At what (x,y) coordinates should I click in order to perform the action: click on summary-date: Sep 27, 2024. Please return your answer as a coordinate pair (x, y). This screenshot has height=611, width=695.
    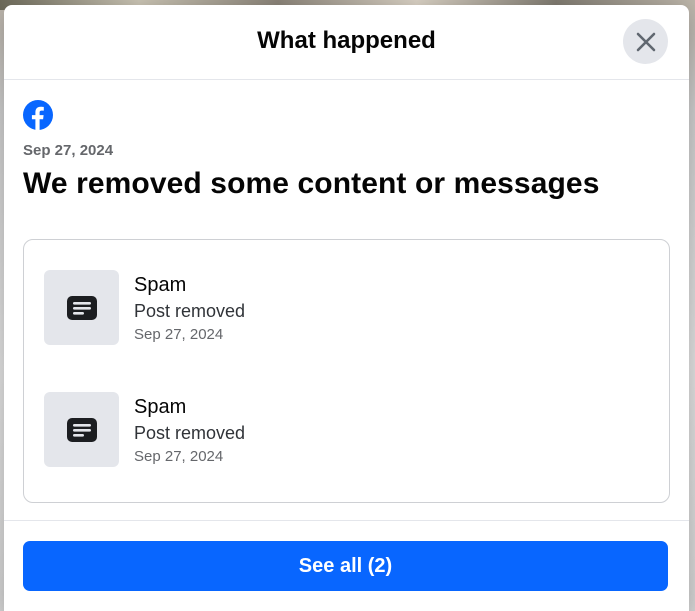
    Looking at the image, I should click on (68, 150).